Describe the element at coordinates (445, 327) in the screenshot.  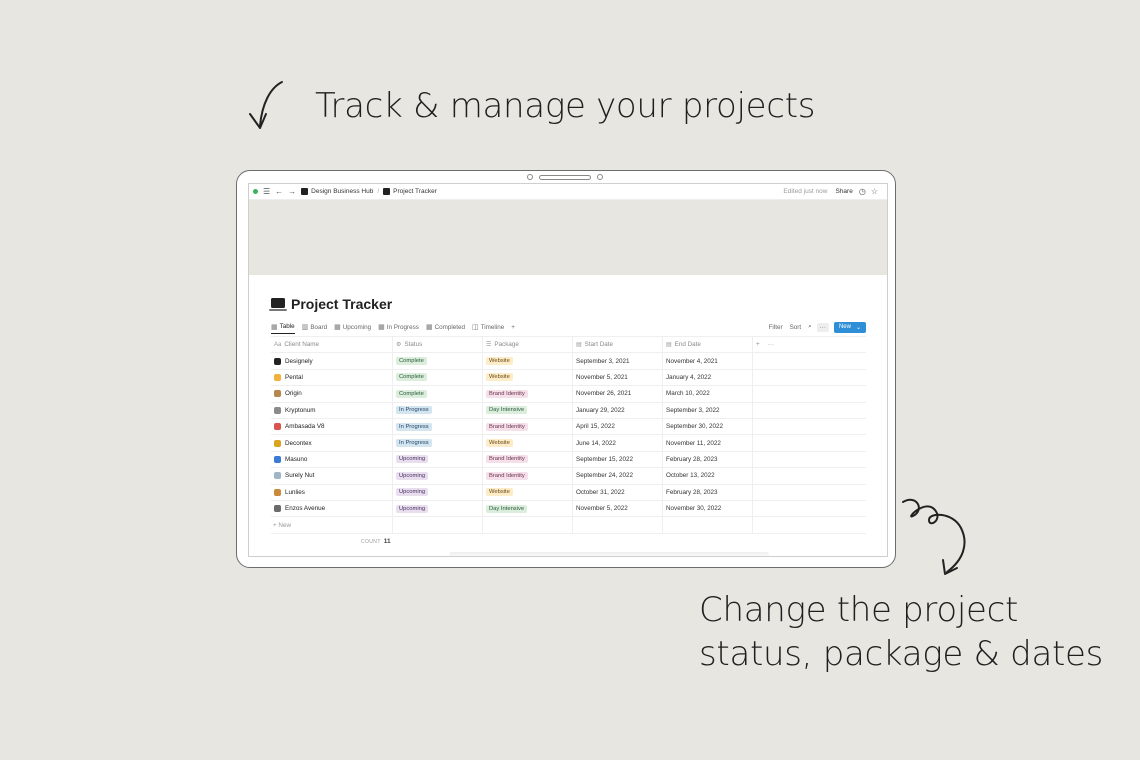
I see `tab-completed: ▦ Completed` at that location.